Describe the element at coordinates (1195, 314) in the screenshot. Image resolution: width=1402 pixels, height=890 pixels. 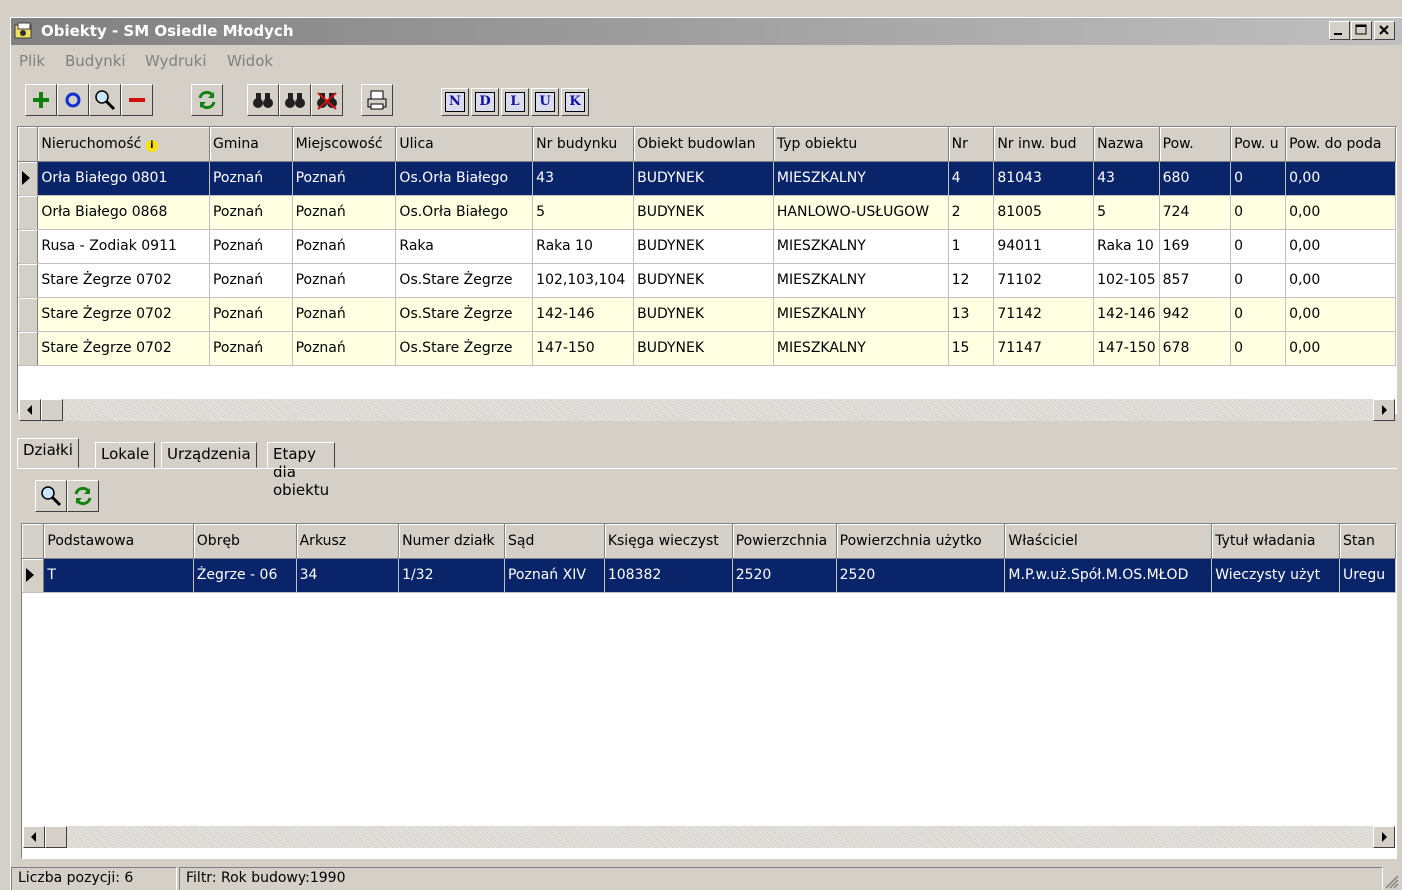
I see `table-cell: 942` at that location.